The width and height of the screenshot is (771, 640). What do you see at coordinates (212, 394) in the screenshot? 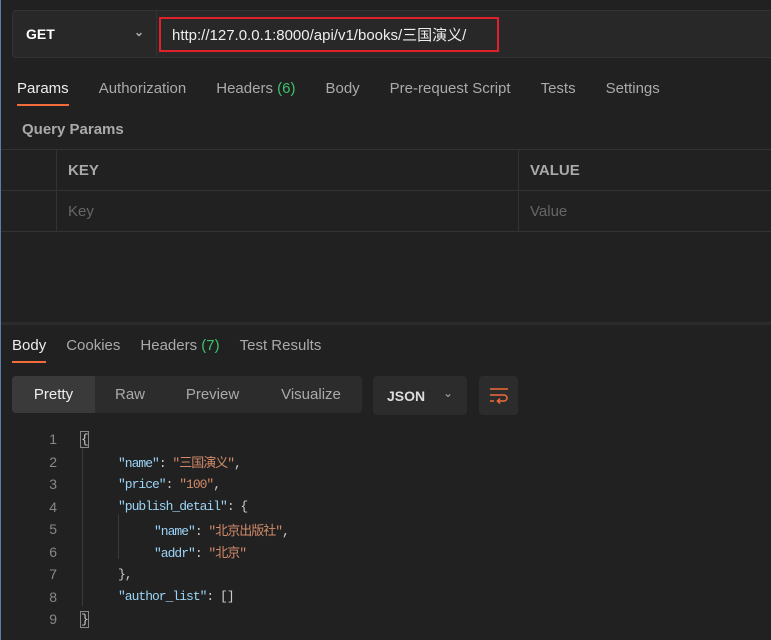
I see `view-preview: Preview` at bounding box center [212, 394].